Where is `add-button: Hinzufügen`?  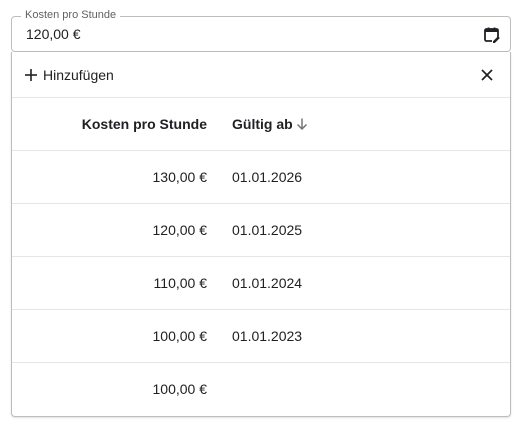
add-button: Hinzufügen is located at coordinates (69, 75).